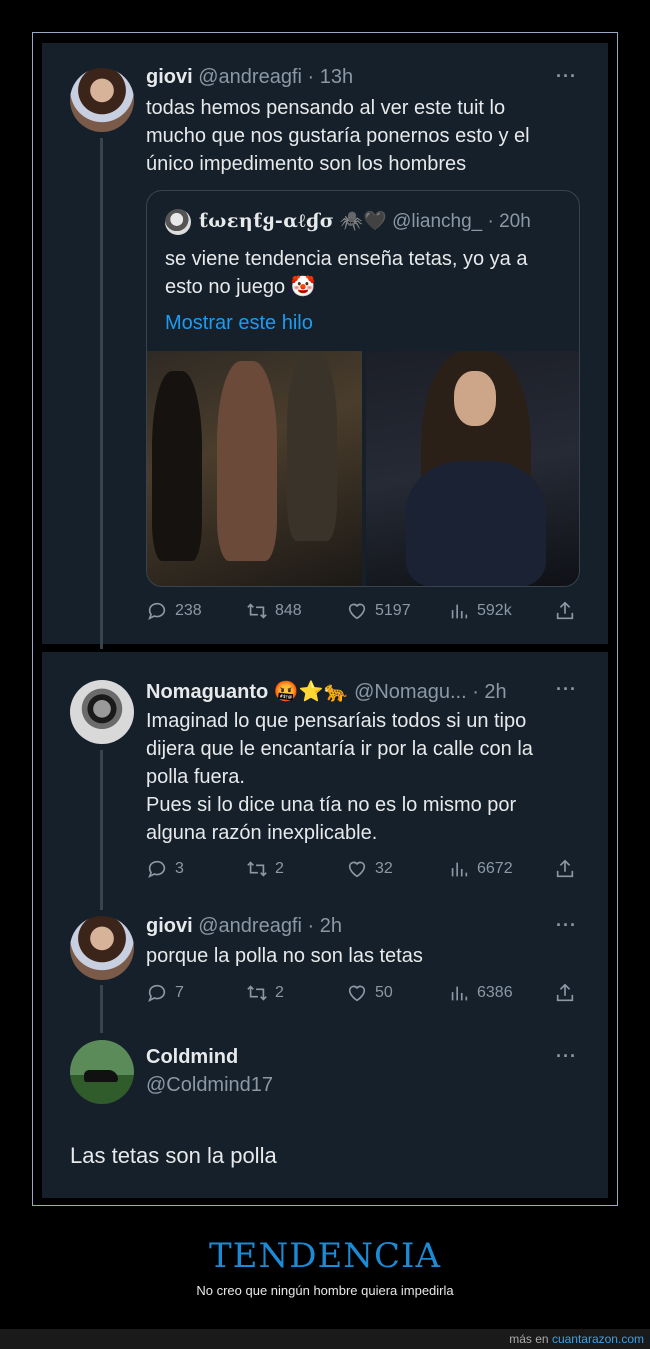  What do you see at coordinates (325, 1256) in the screenshot?
I see `banner-title: TENDENCIA` at bounding box center [325, 1256].